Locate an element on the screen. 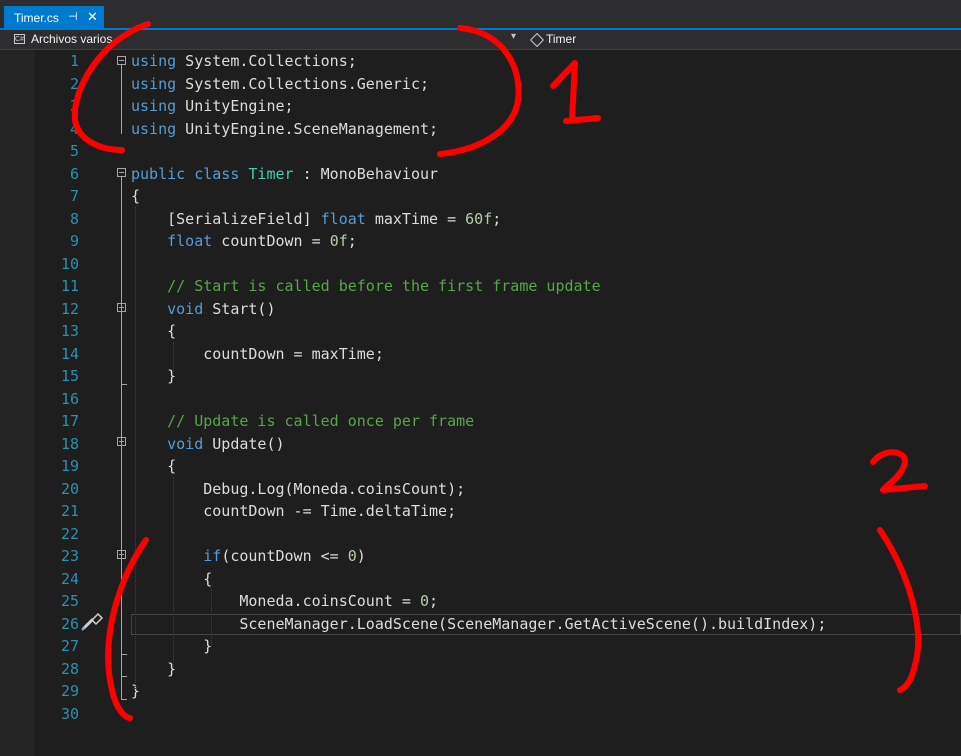 The width and height of the screenshot is (961, 756). type-member-dropdown: Timer is located at coordinates (738, 39).